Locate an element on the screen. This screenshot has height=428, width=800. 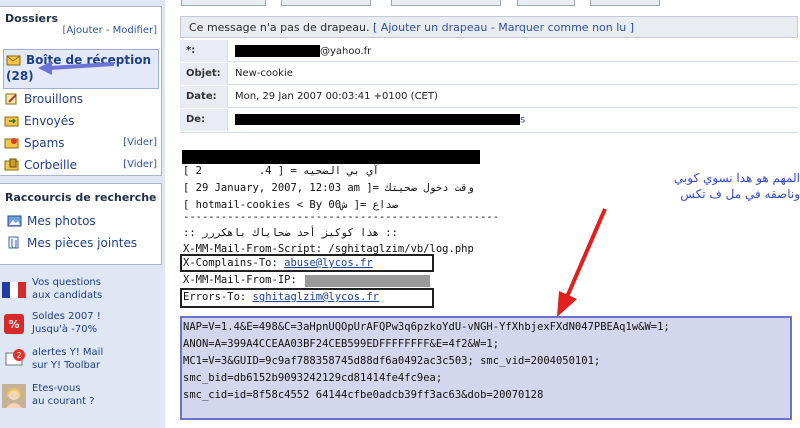
message-toolbar is located at coordinates (488, 4).